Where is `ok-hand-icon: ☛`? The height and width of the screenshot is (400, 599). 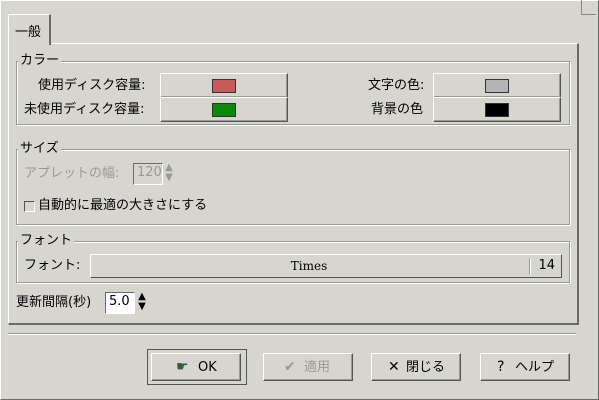 ok-hand-icon: ☛ is located at coordinates (182, 367).